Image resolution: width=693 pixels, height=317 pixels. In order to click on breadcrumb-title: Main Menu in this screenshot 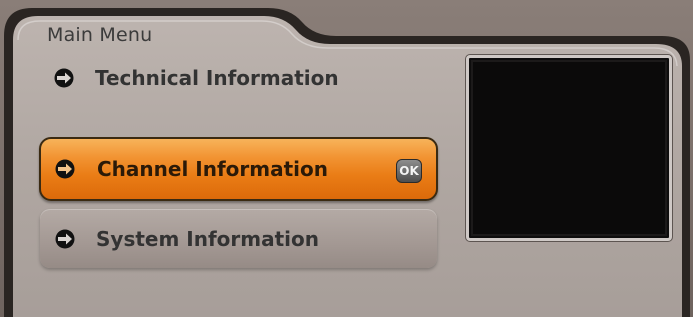, I will do `click(100, 35)`.